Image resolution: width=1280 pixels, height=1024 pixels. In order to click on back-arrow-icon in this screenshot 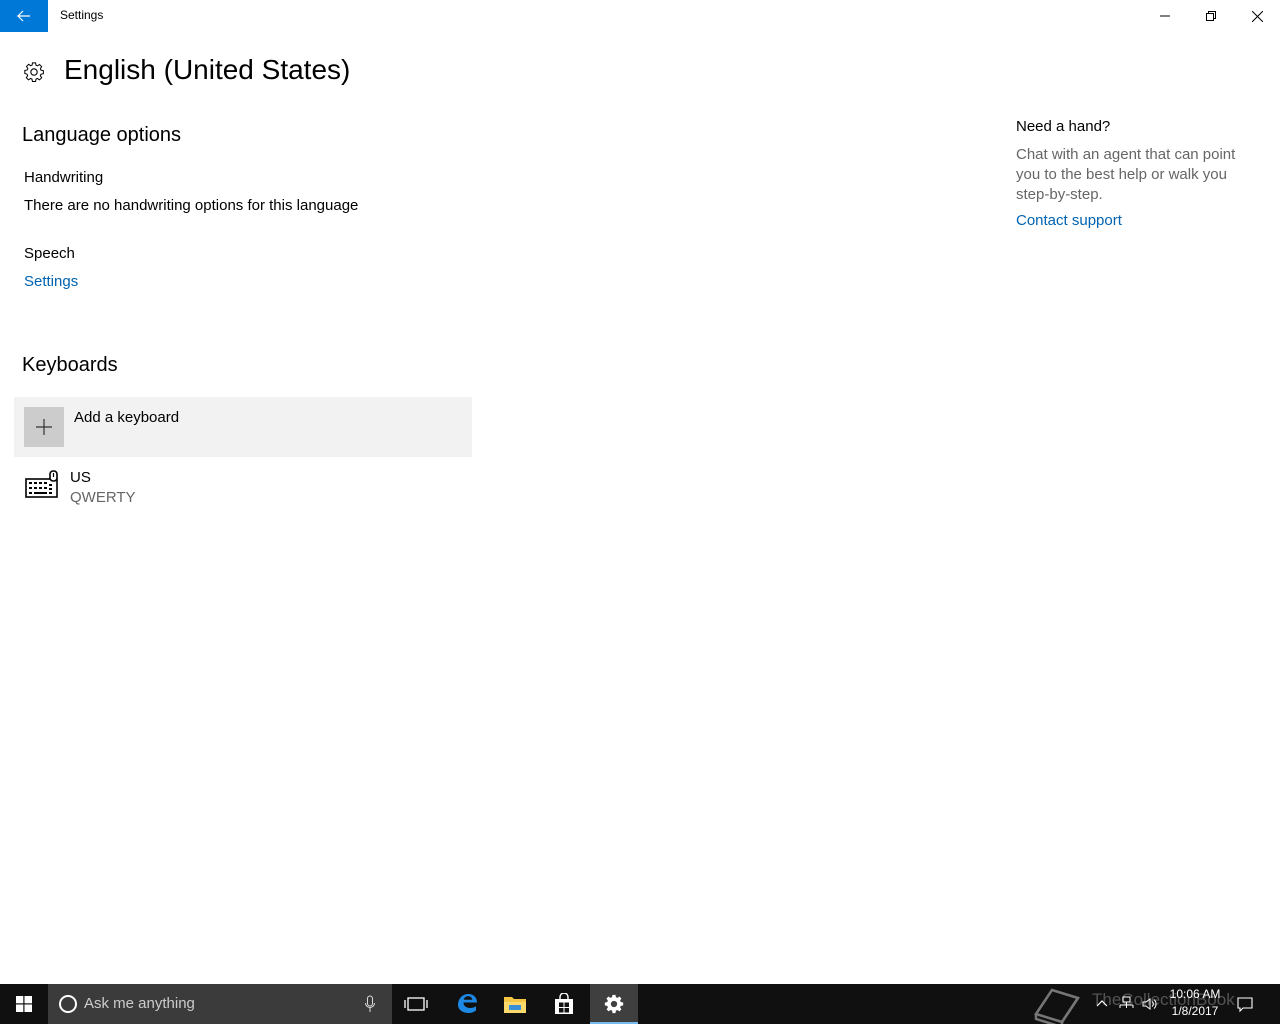, I will do `click(23, 16)`.